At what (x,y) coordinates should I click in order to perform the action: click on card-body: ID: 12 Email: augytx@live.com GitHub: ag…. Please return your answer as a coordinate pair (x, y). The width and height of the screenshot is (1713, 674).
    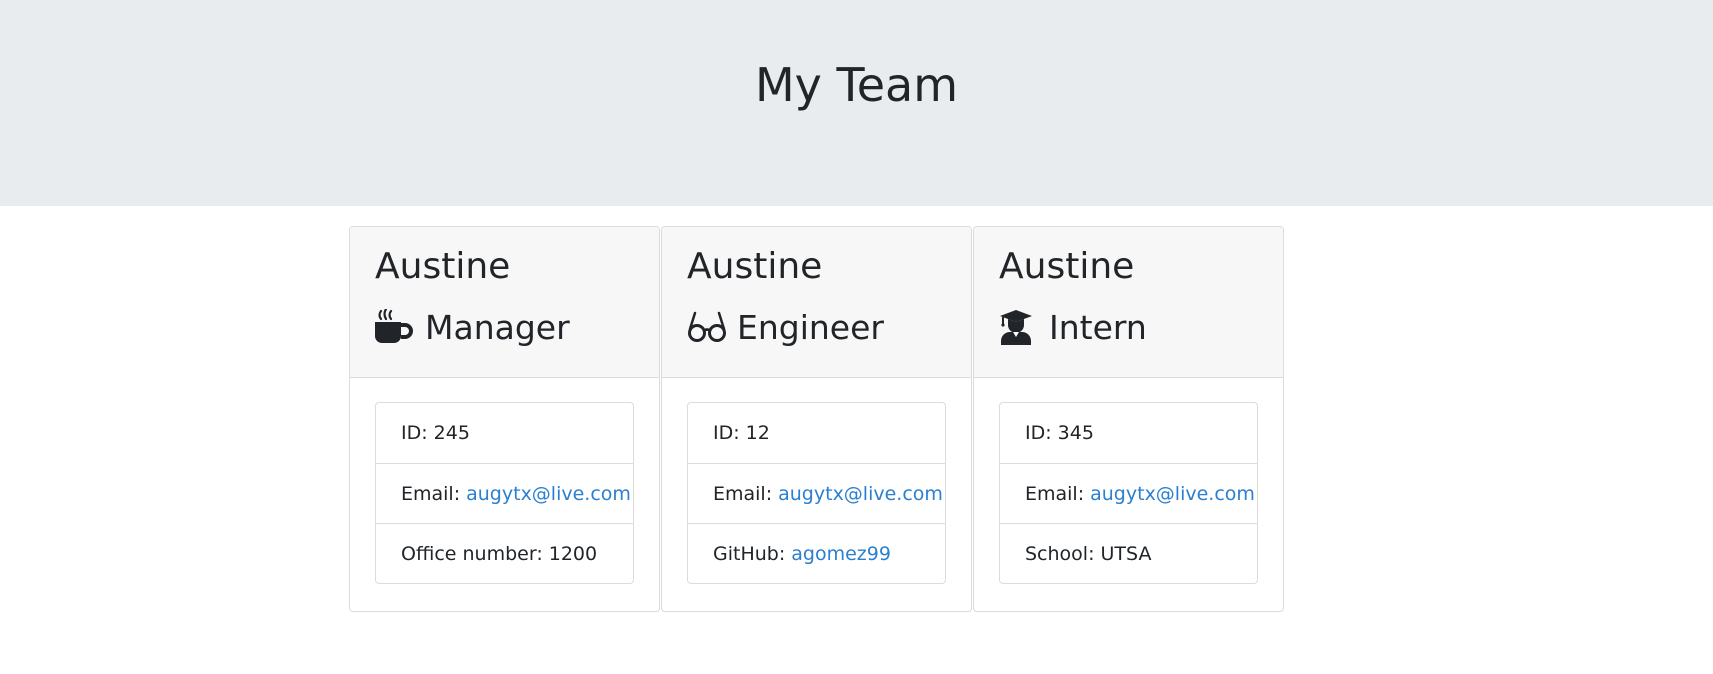
    Looking at the image, I should click on (816, 481).